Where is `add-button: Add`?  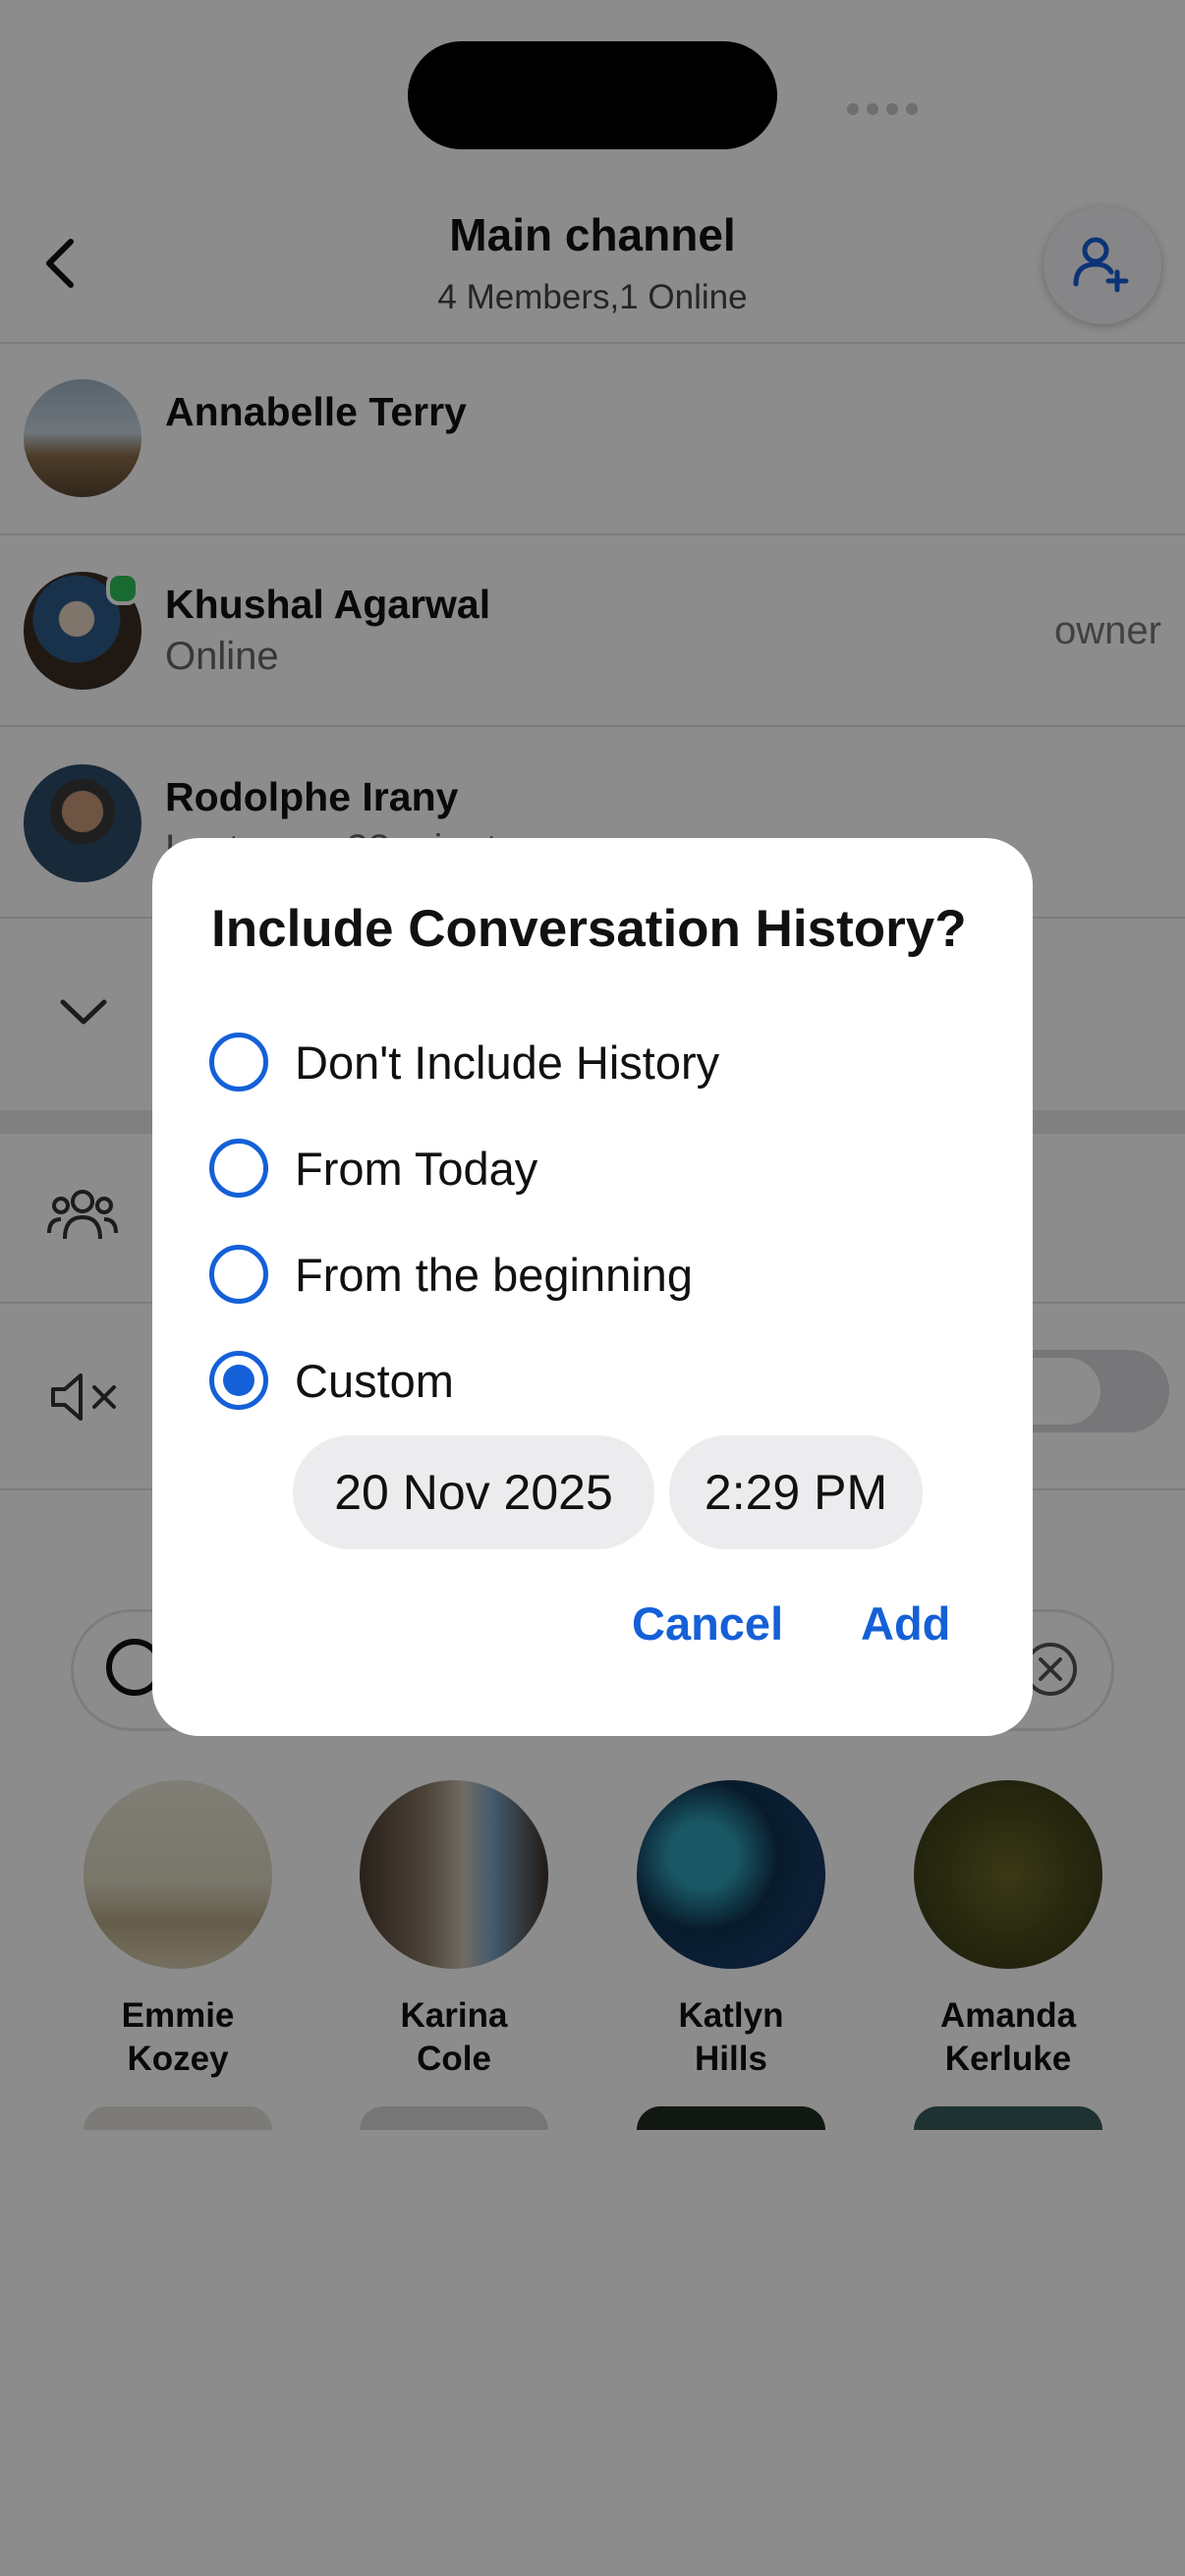 add-button: Add is located at coordinates (906, 1623).